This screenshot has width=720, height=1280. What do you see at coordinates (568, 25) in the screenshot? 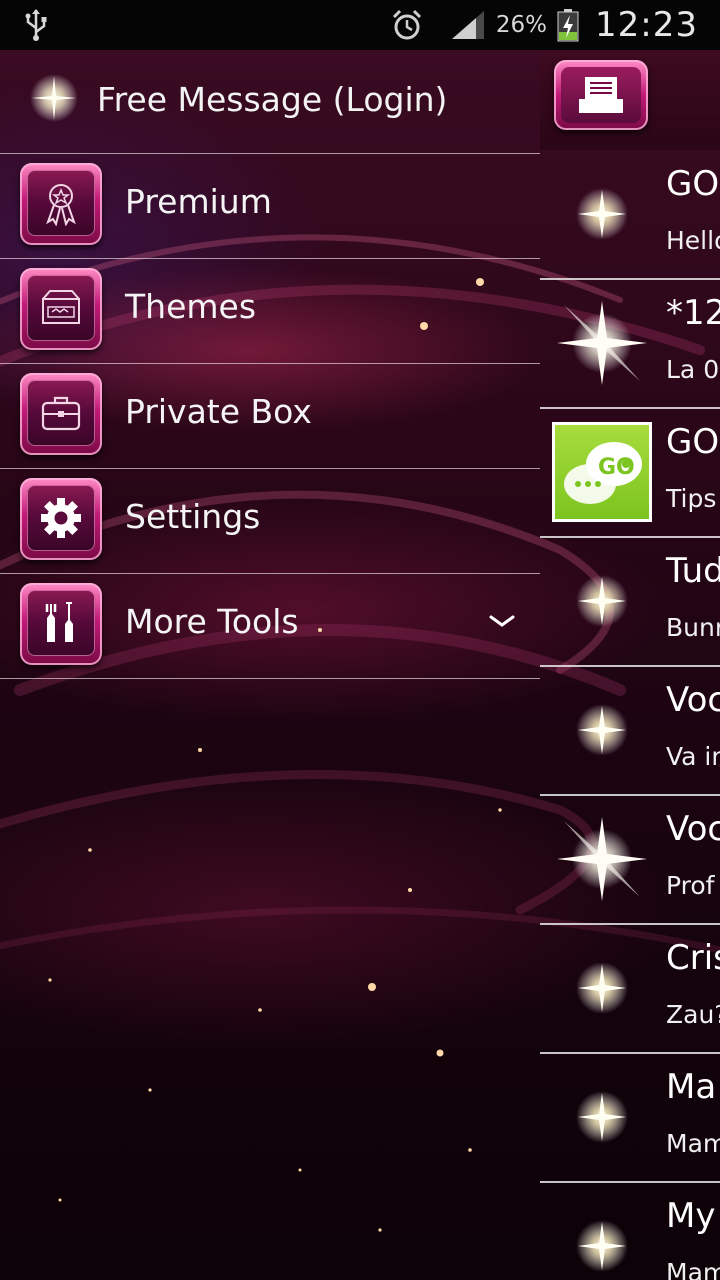
I see `battery-charging-icon` at bounding box center [568, 25].